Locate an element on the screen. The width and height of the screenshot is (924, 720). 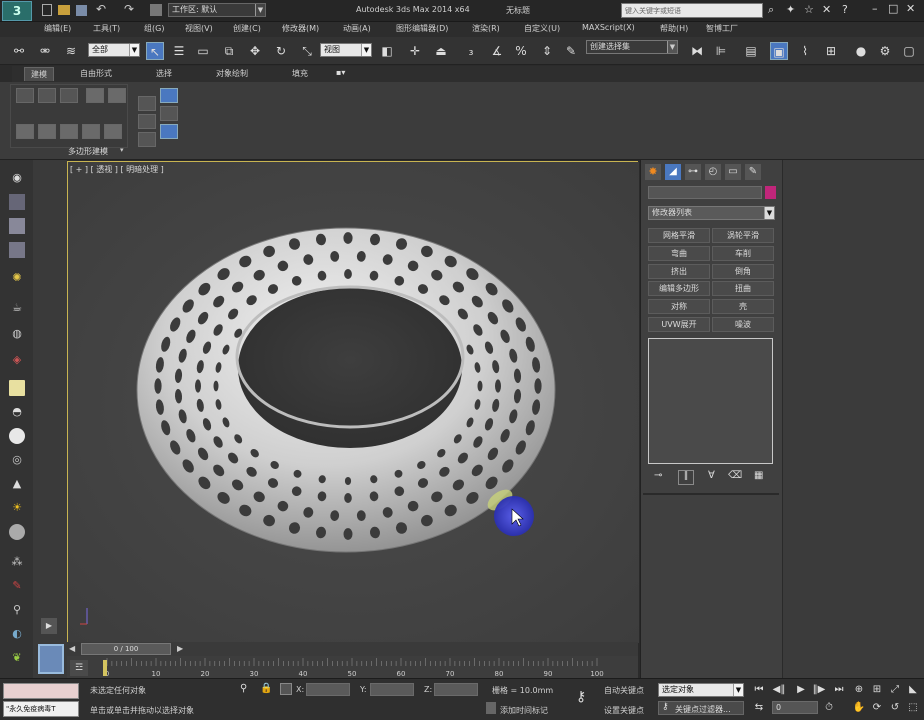
auto-key-button: 自动关键点 is located at coordinates (624, 690).